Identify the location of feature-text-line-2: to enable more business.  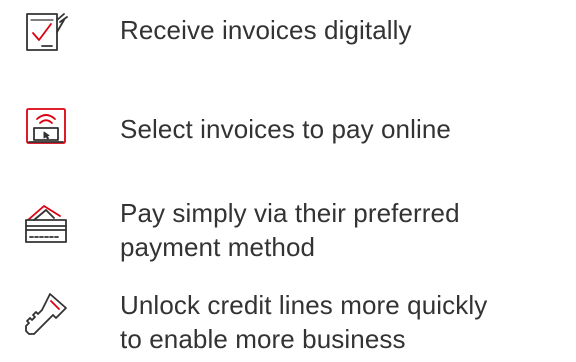
(263, 339).